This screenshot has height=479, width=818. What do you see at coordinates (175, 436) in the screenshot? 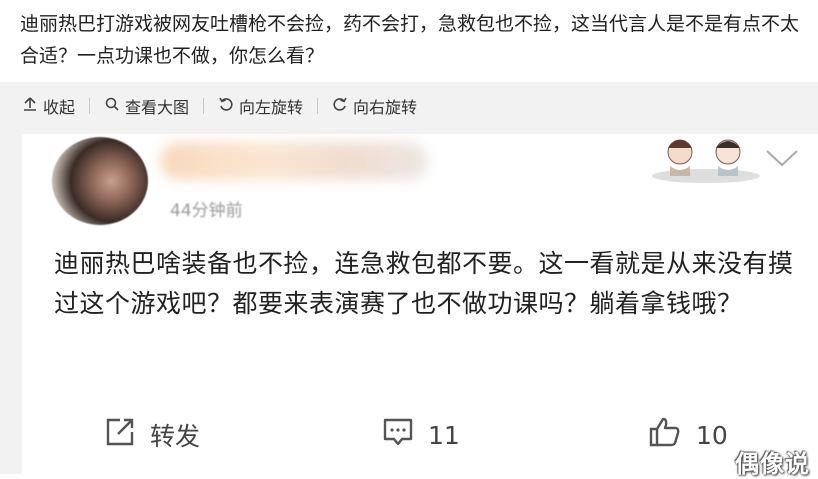
I see `repost-label: 转发` at bounding box center [175, 436].